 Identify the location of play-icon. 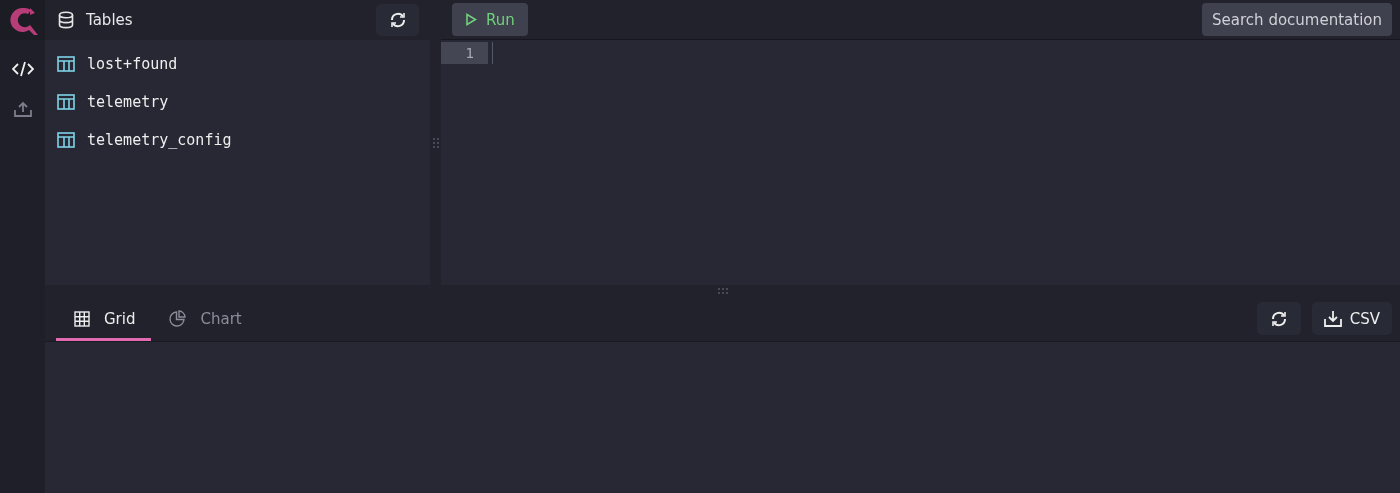
(471, 19).